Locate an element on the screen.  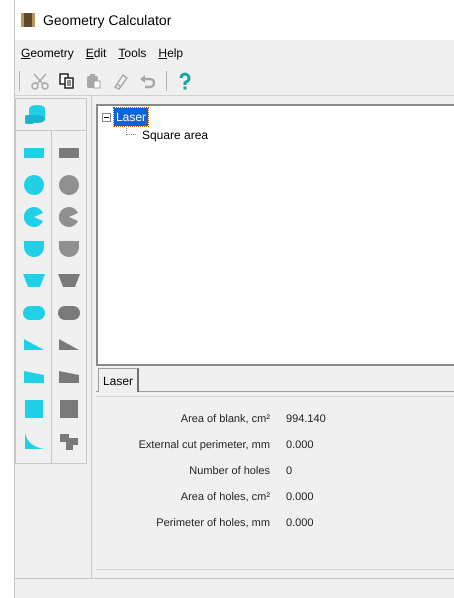
field-value: 994.140 is located at coordinates (306, 419).